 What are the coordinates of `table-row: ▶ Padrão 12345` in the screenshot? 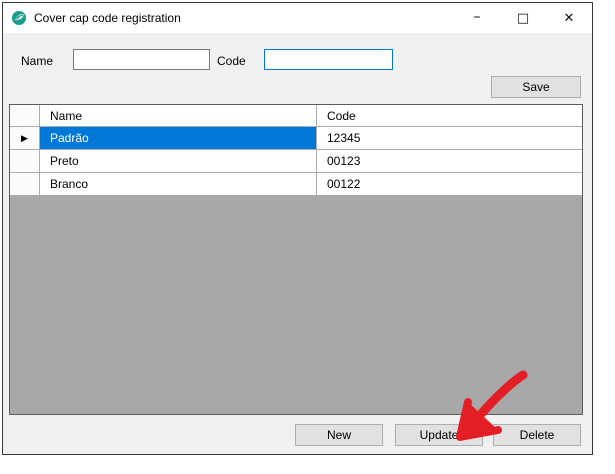 It's located at (296, 138).